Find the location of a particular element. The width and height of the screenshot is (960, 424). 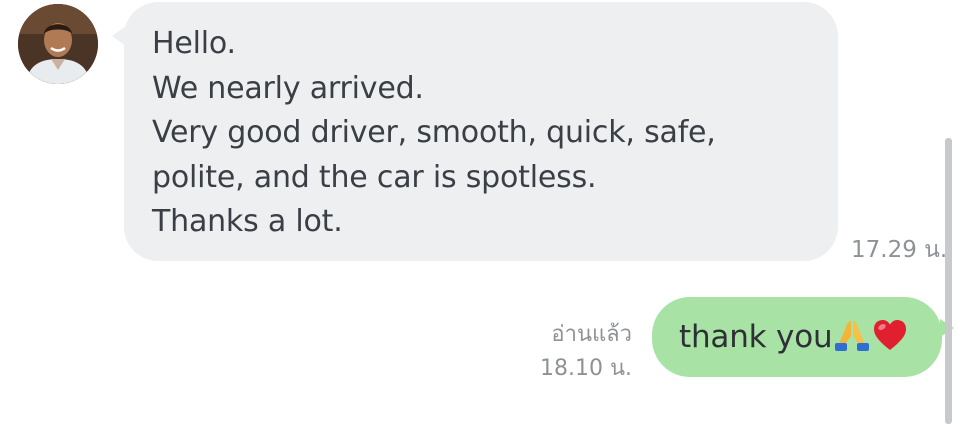

avatar is located at coordinates (58, 44).